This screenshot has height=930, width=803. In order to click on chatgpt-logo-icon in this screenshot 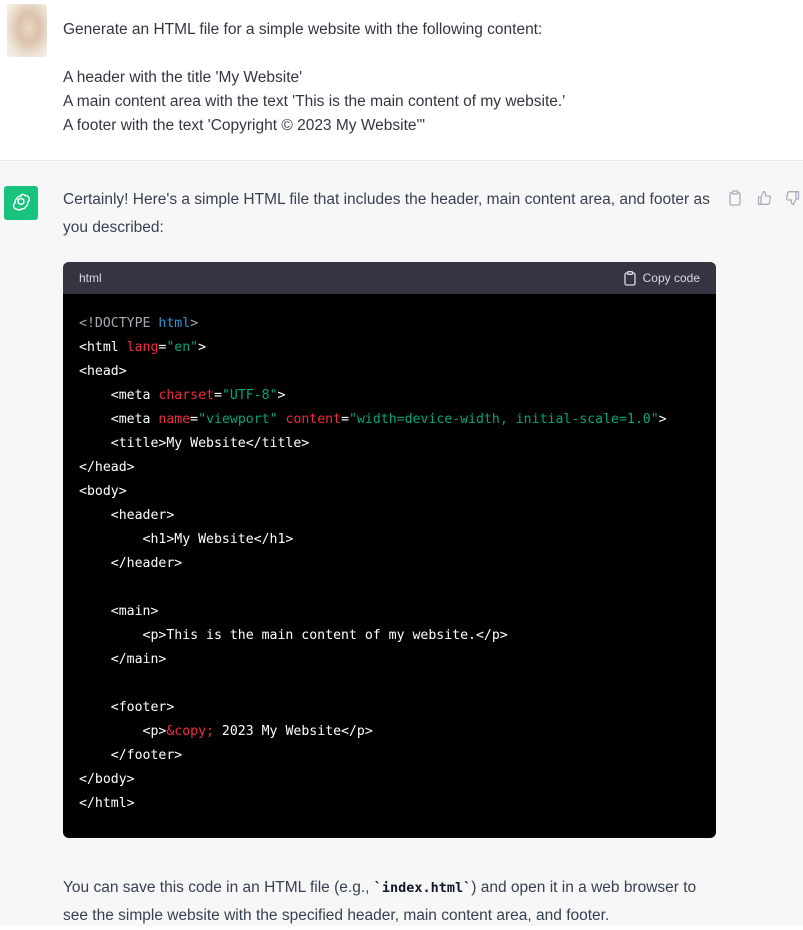, I will do `click(21, 203)`.